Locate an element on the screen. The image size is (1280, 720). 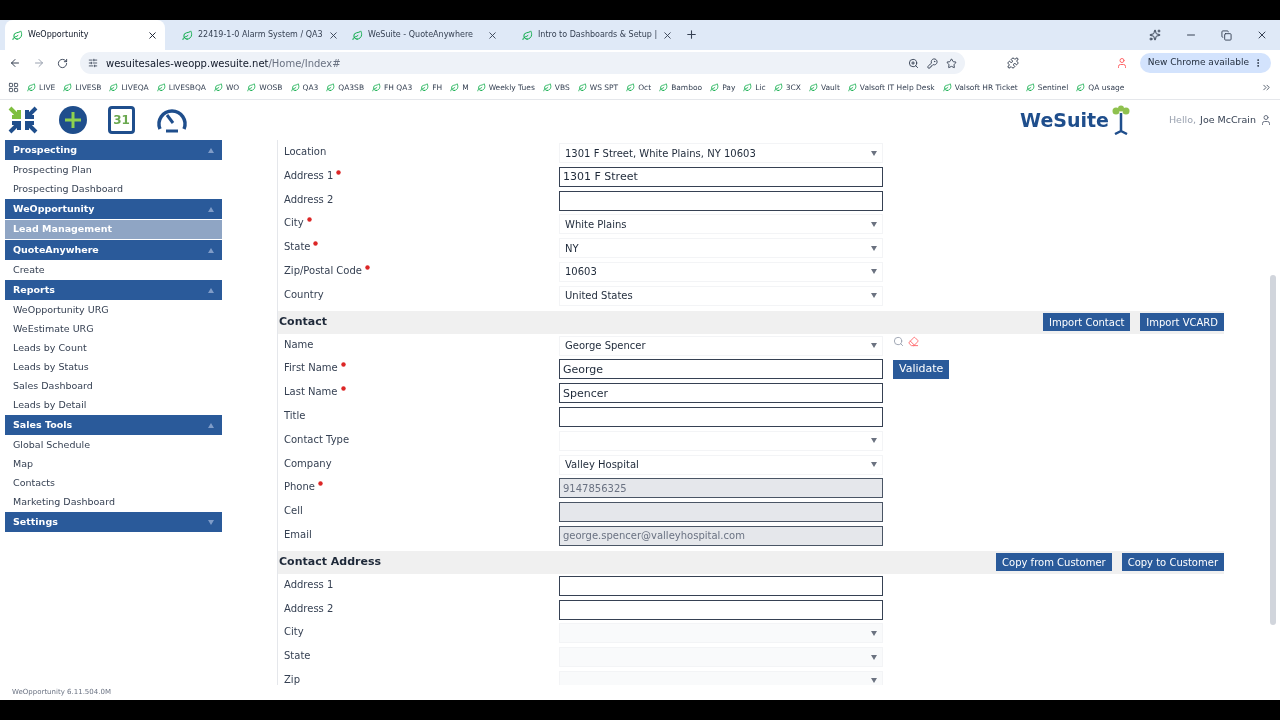
section-button: Copy to Customer is located at coordinates (1172, 562).